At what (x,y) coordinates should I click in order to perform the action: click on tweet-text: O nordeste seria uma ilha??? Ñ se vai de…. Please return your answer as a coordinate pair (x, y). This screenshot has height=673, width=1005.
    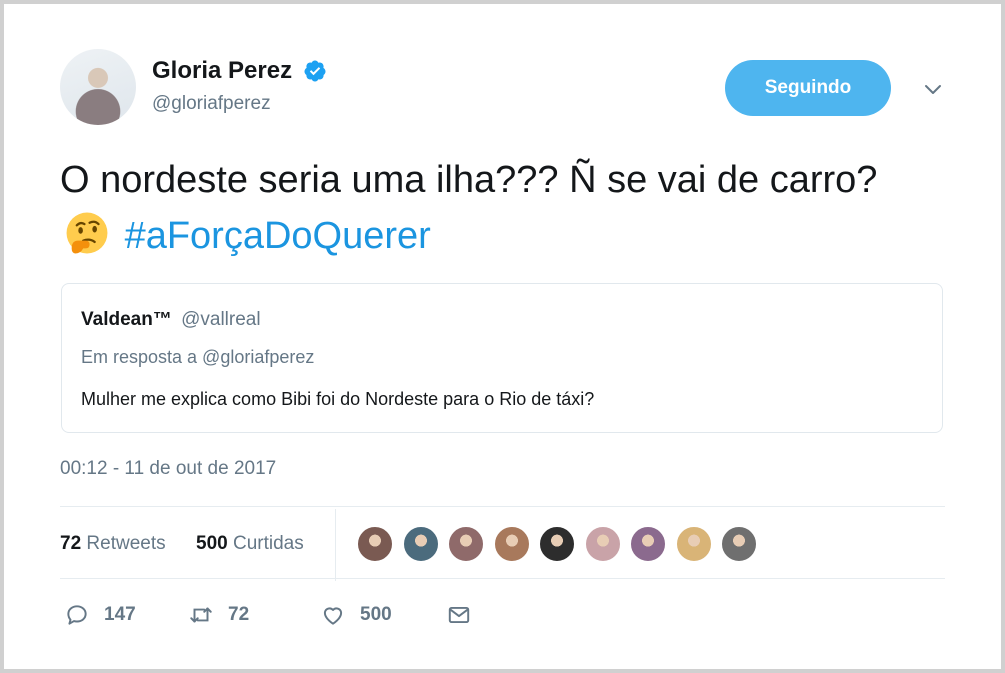
    Looking at the image, I should click on (490, 208).